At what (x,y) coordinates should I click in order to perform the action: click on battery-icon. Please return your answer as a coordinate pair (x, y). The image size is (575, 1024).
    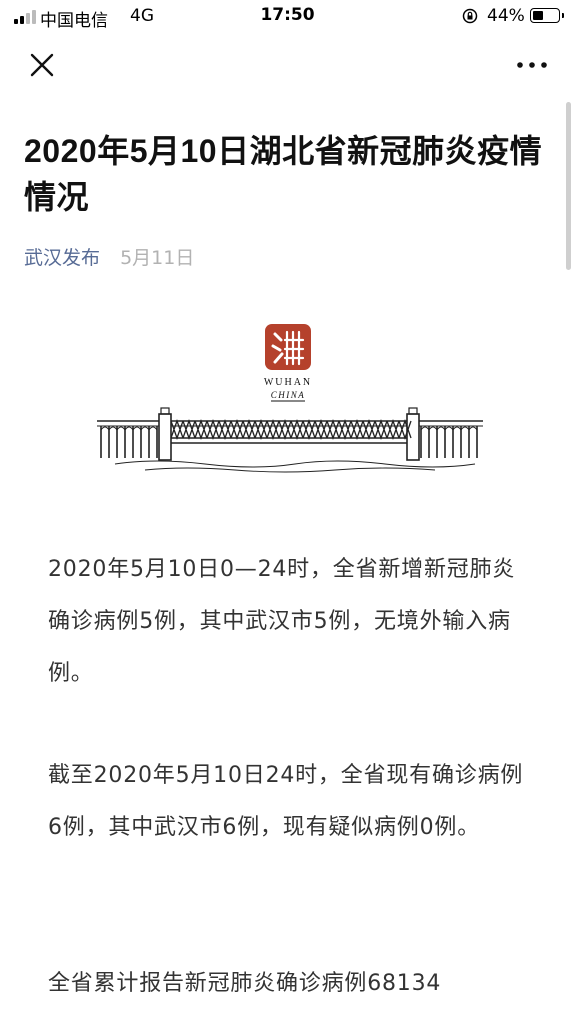
    Looking at the image, I should click on (547, 15).